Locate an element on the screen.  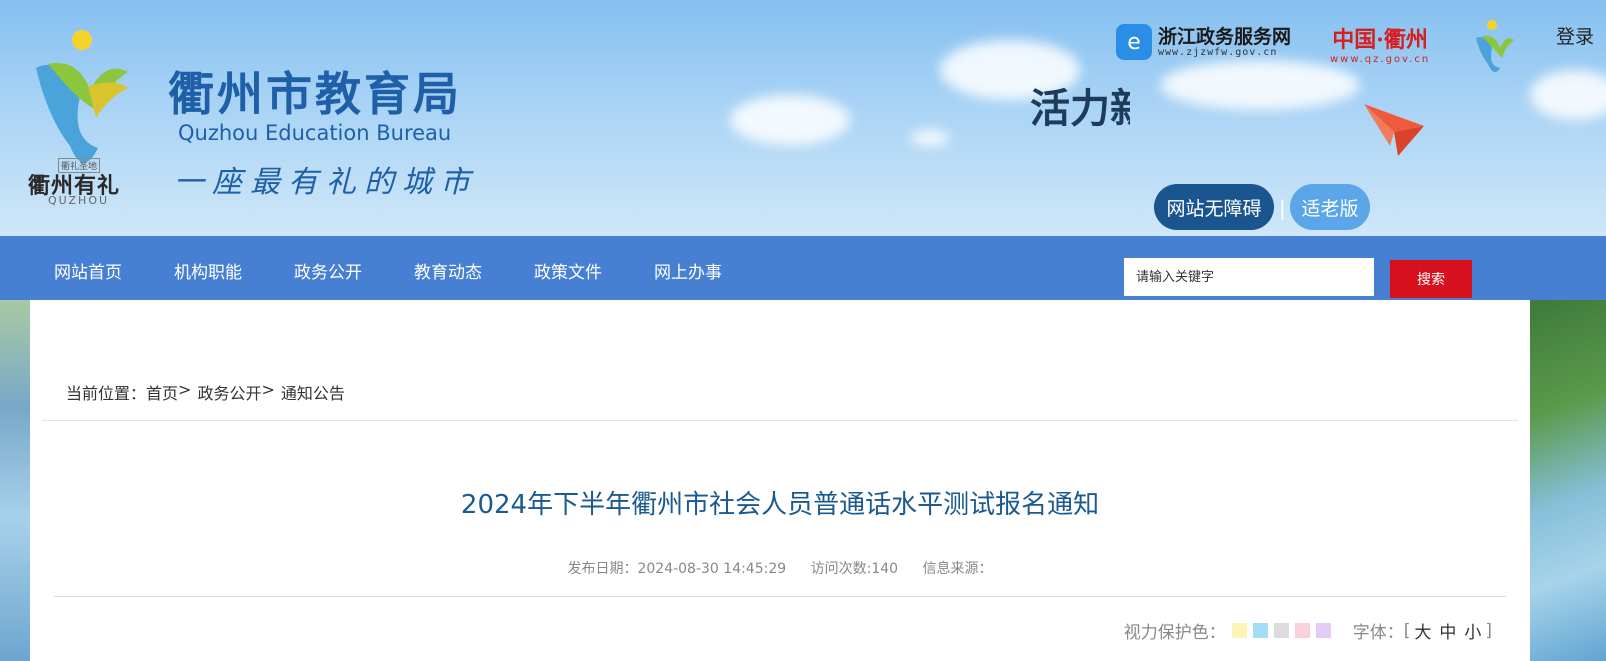
e-globe-icon: e is located at coordinates (1134, 42).